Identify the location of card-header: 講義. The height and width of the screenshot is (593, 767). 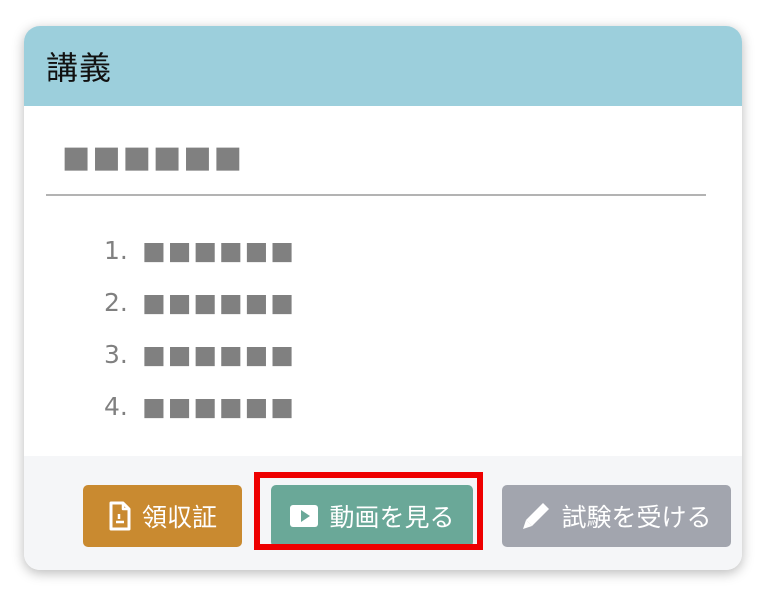
(383, 66).